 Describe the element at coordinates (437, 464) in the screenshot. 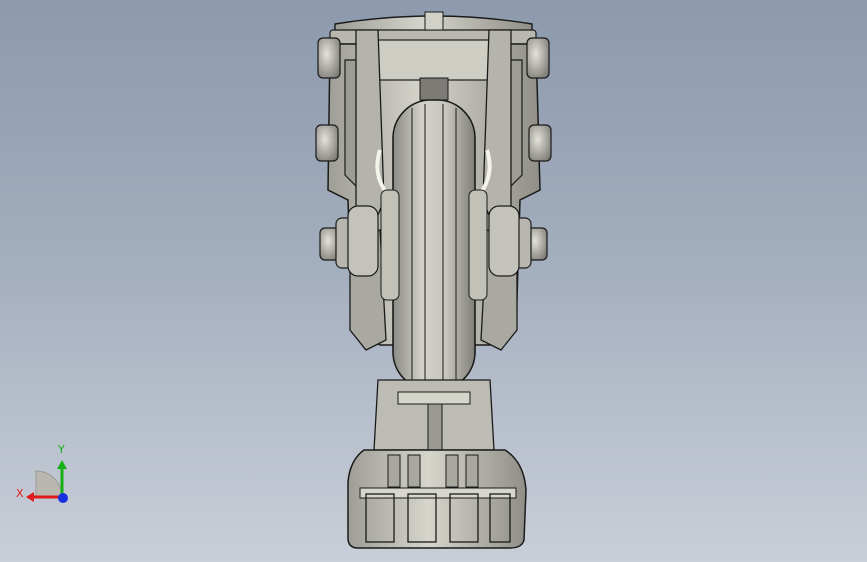

I see `brake-pedal-assembly` at that location.